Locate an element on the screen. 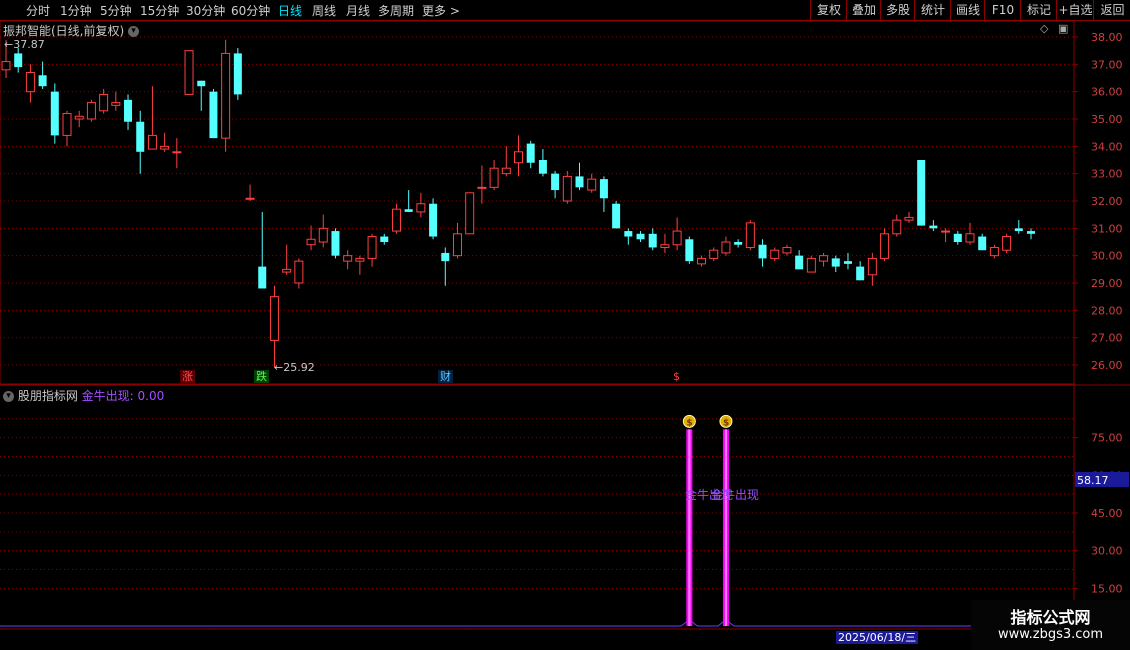  toolbar-button-0: 复权 is located at coordinates (828, 10).